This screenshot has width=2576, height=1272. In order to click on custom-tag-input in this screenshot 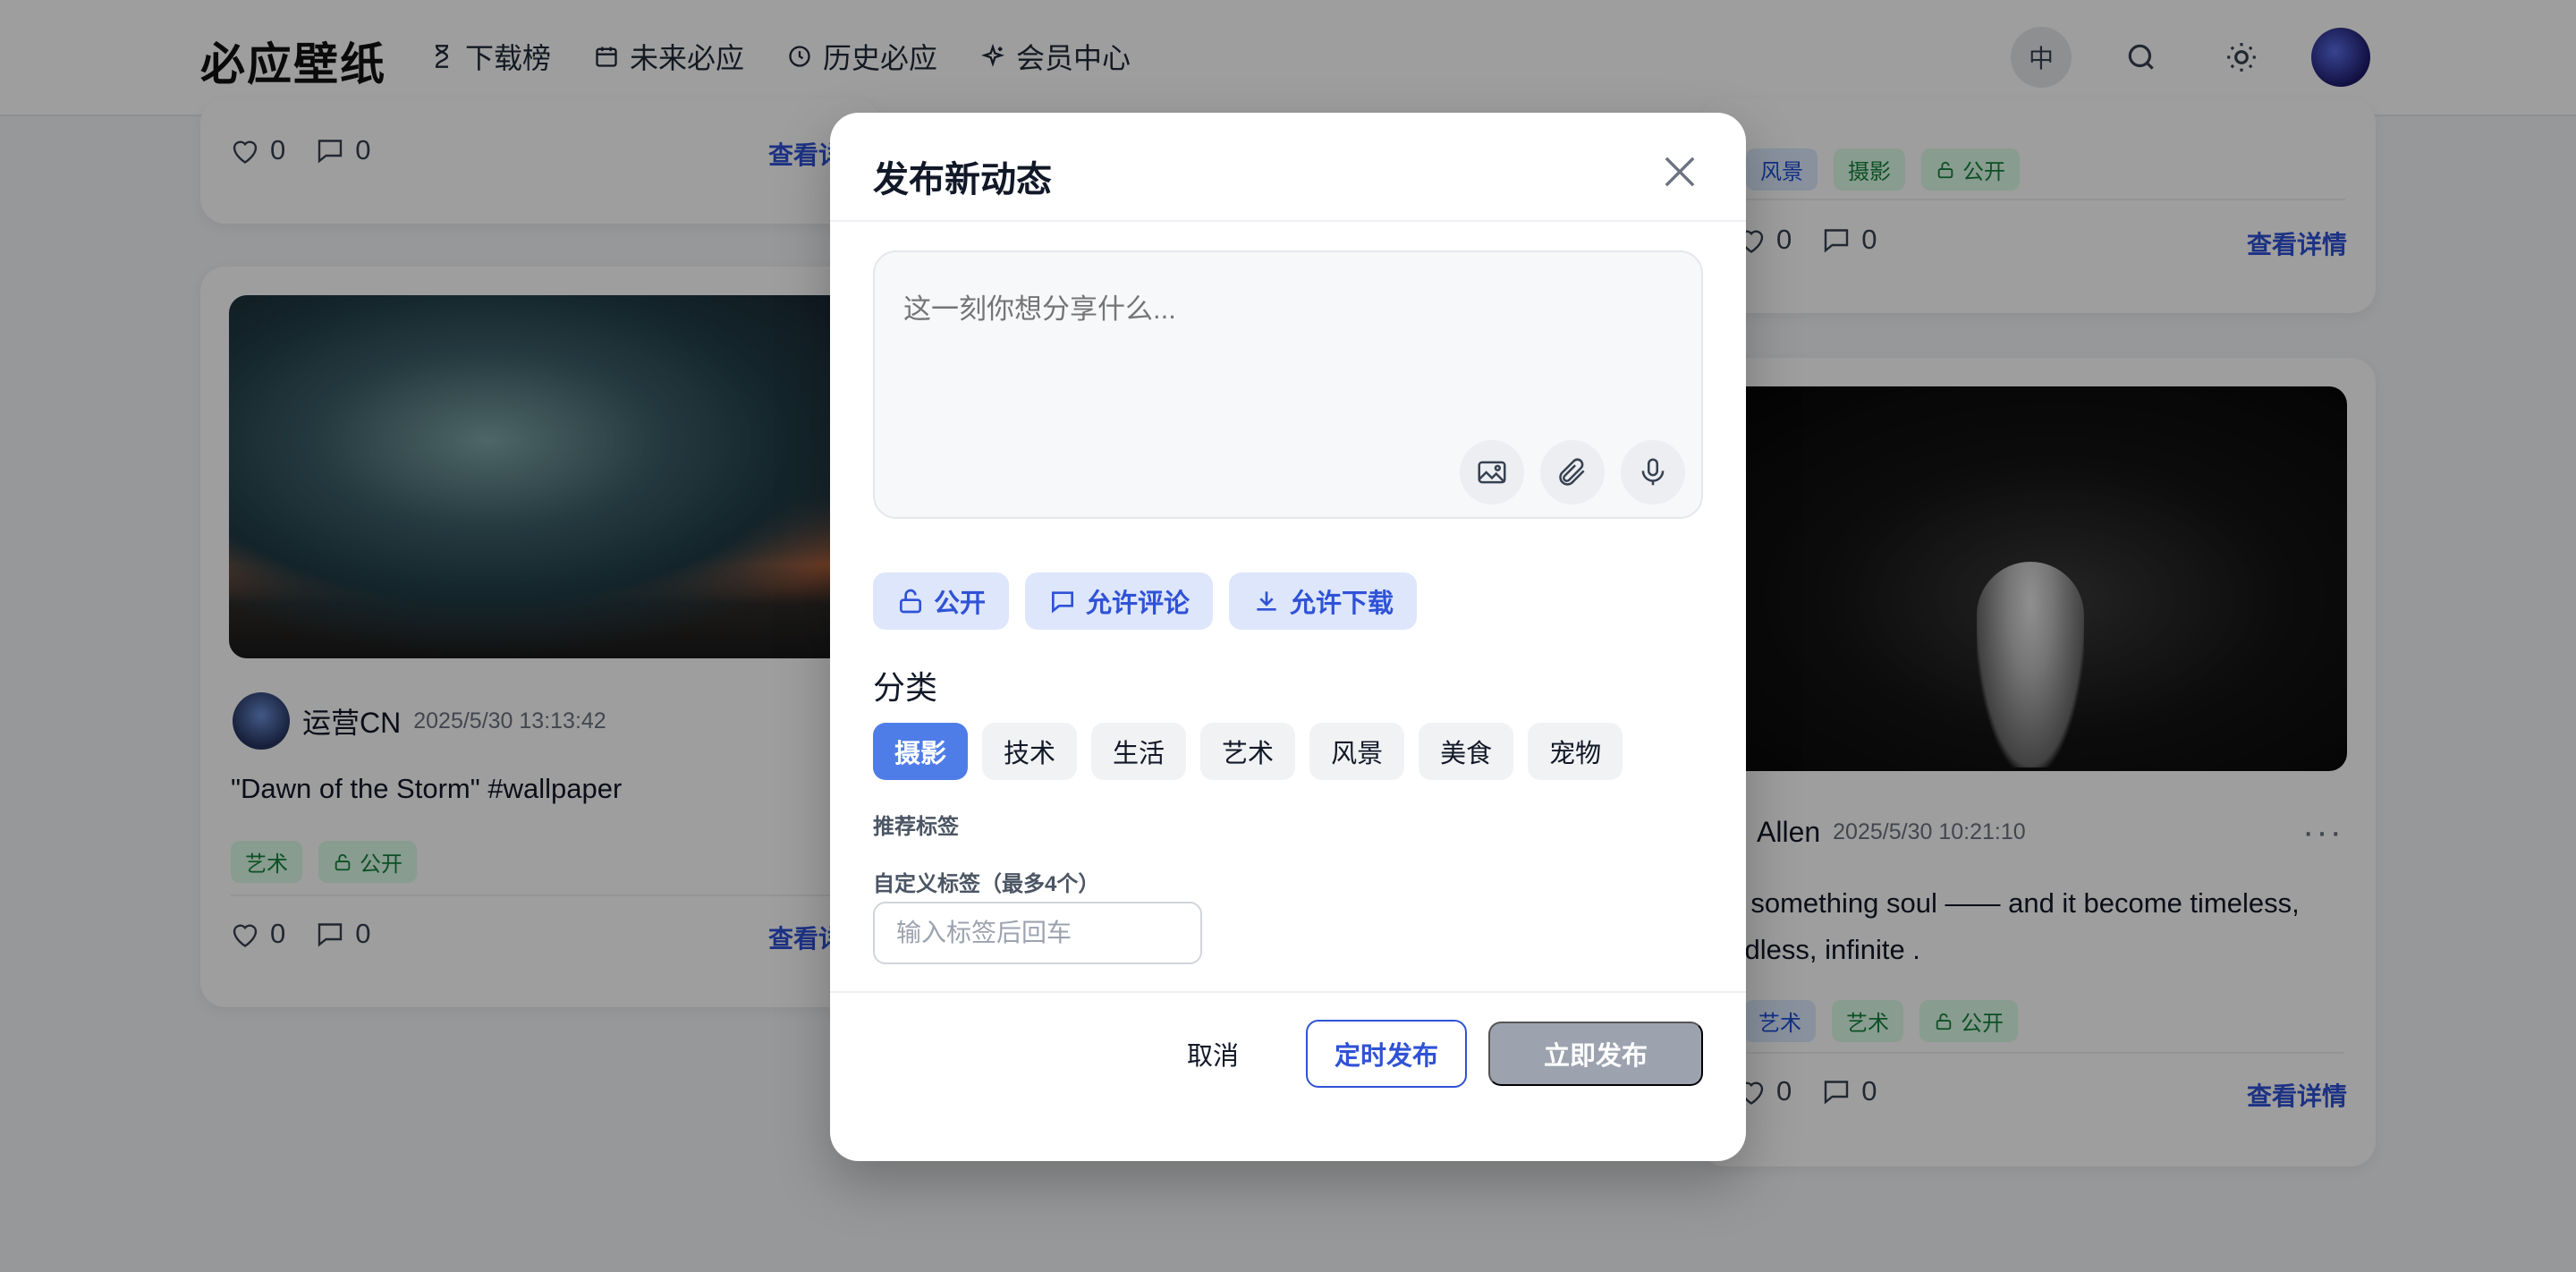, I will do `click(1037, 933)`.